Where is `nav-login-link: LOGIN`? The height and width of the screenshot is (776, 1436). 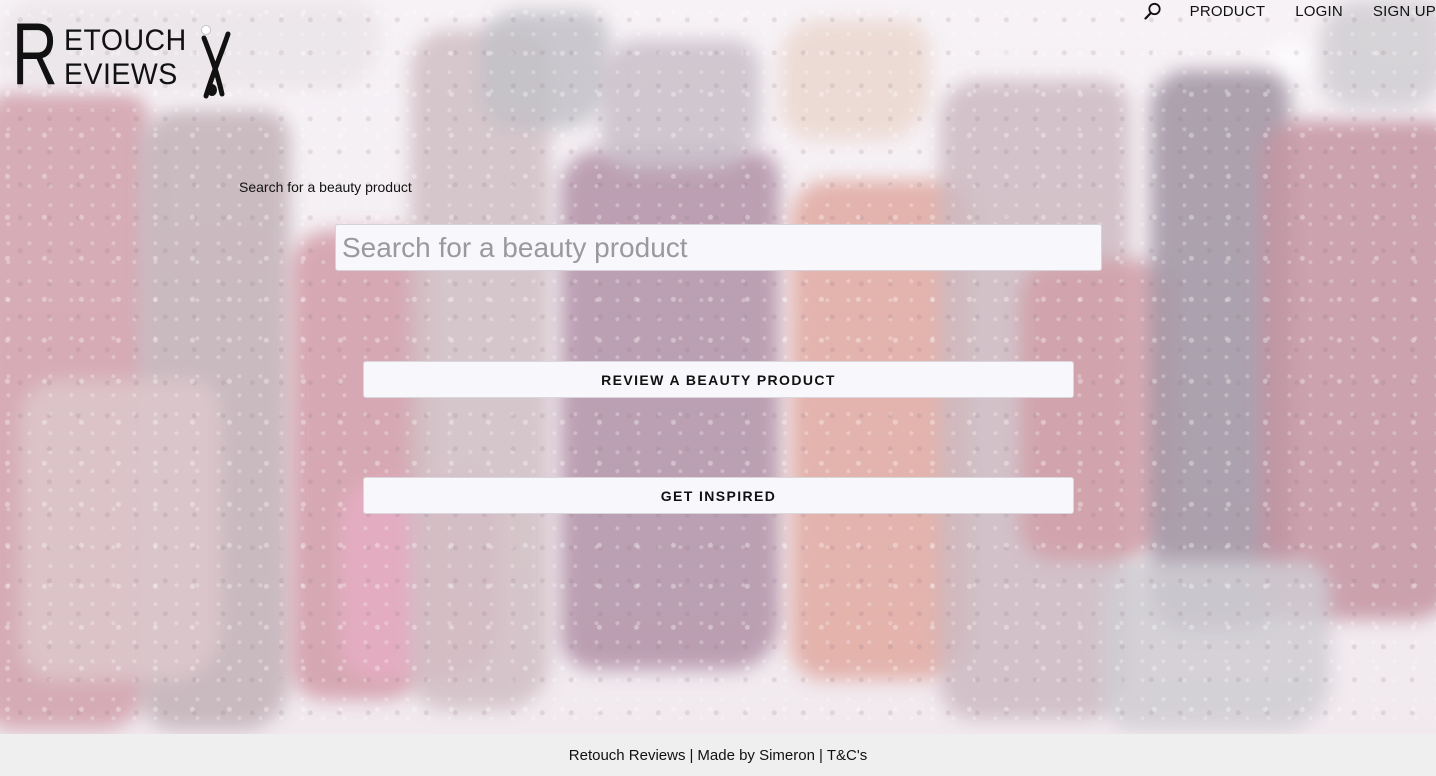
nav-login-link: LOGIN is located at coordinates (1319, 11).